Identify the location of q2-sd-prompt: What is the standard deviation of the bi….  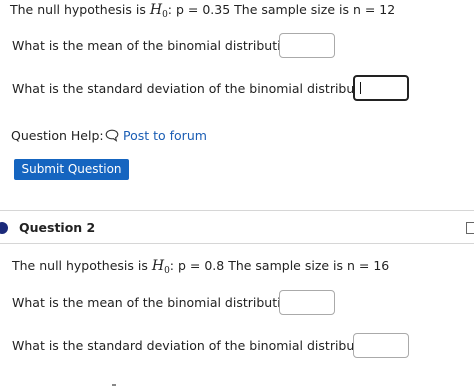
(198, 345).